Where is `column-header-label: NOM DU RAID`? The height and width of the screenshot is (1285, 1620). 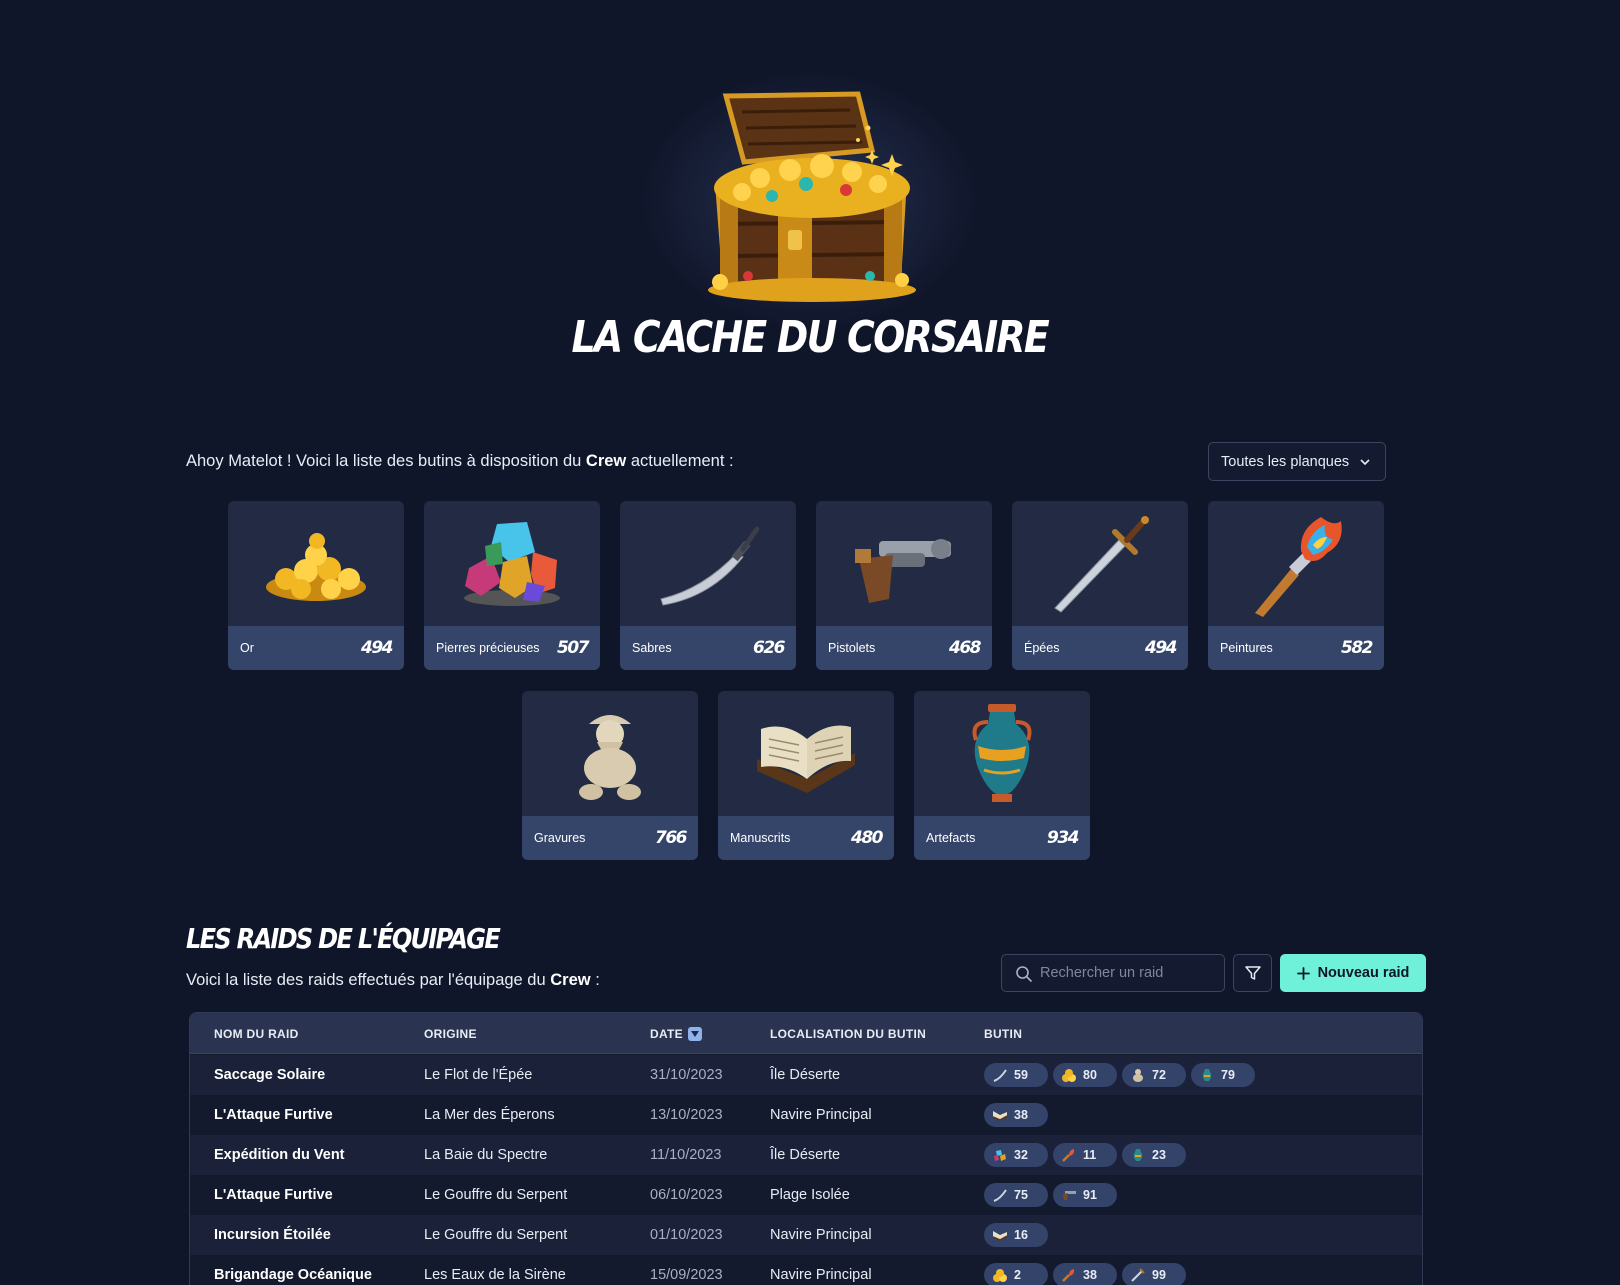
column-header-label: NOM DU RAID is located at coordinates (256, 1034).